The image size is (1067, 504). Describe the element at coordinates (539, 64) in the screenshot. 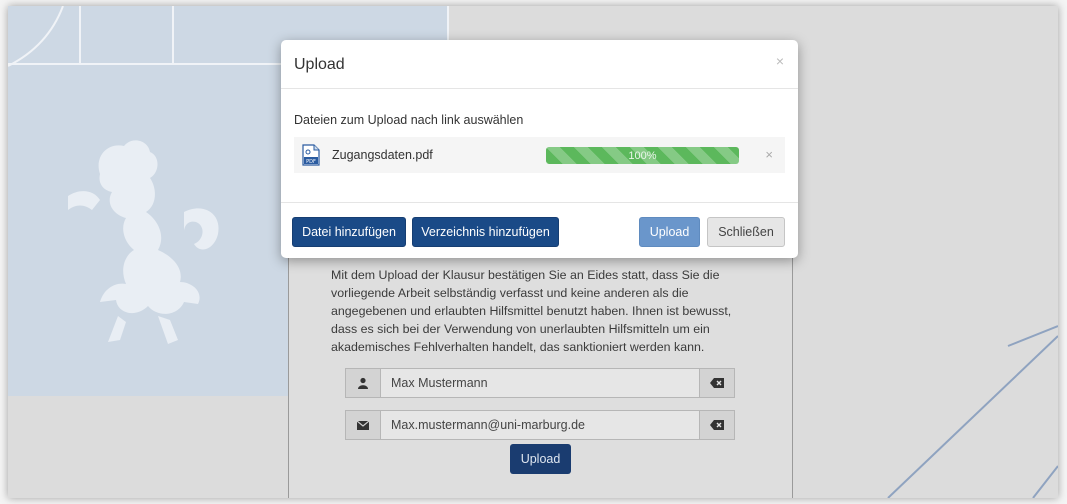

I see `modal-header: Upload ×` at that location.